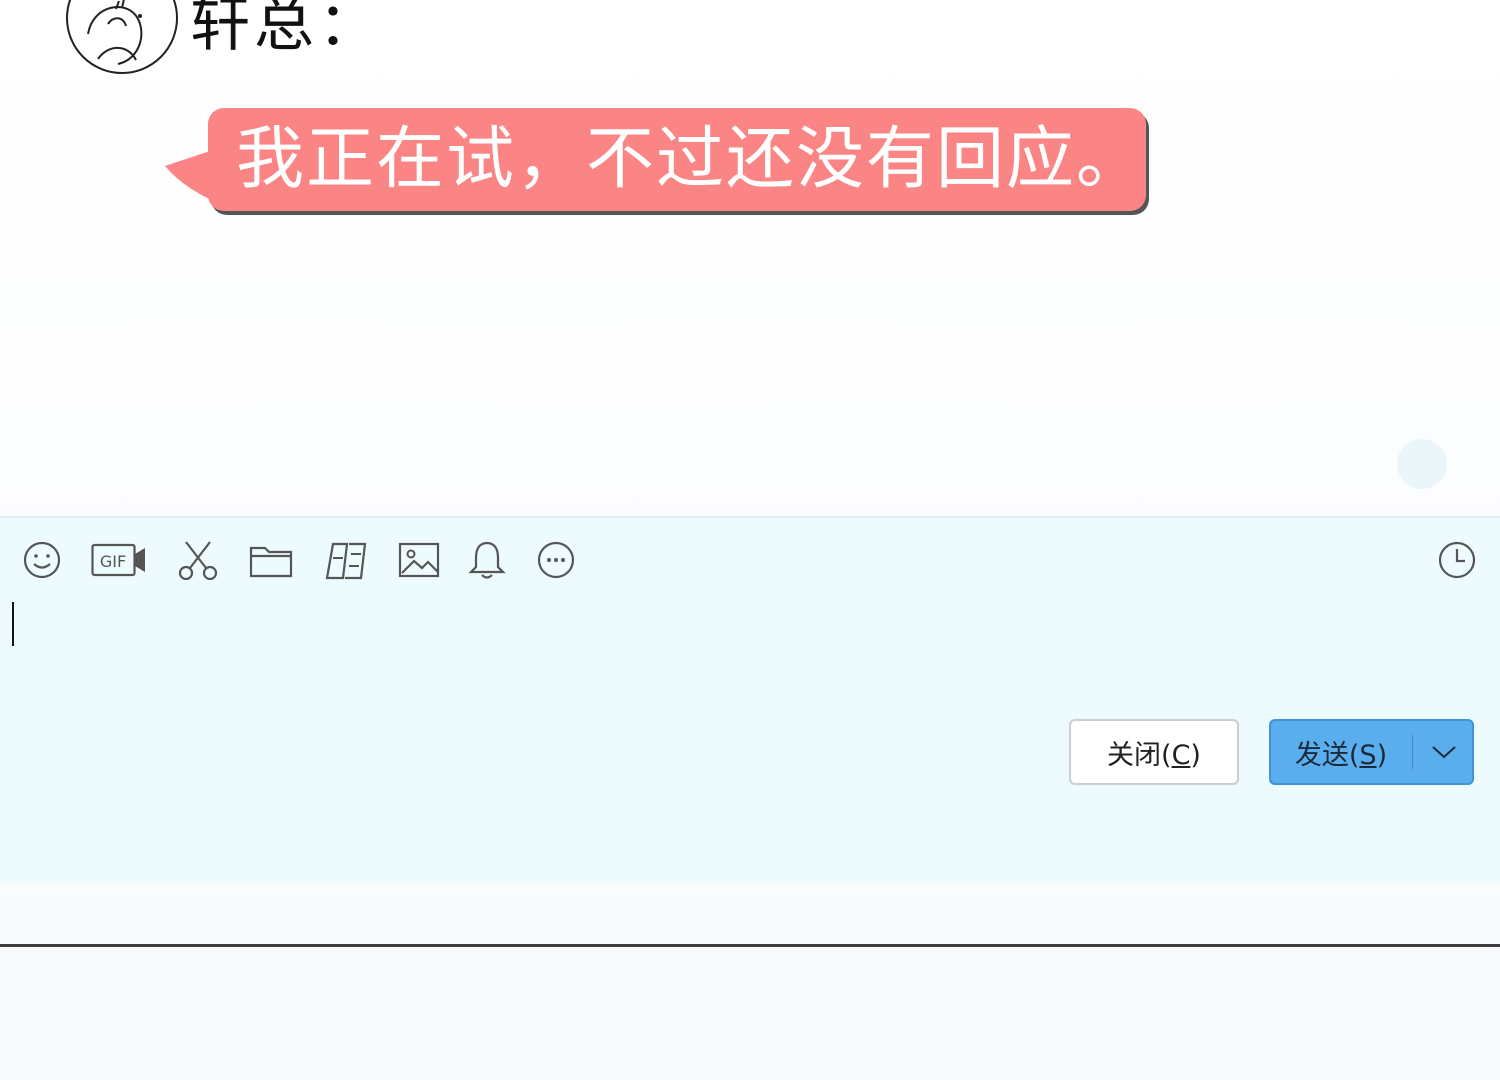 The height and width of the screenshot is (1080, 1500). What do you see at coordinates (1181, 755) in the screenshot?
I see `close-label-key: C` at bounding box center [1181, 755].